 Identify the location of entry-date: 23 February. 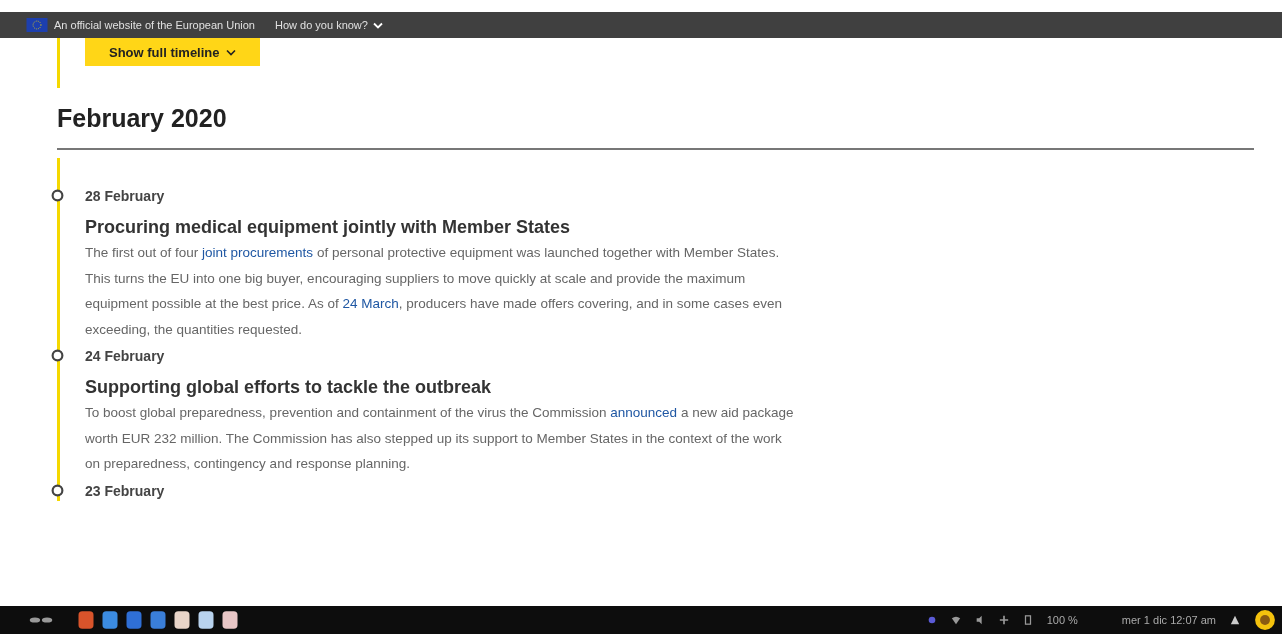
(125, 491).